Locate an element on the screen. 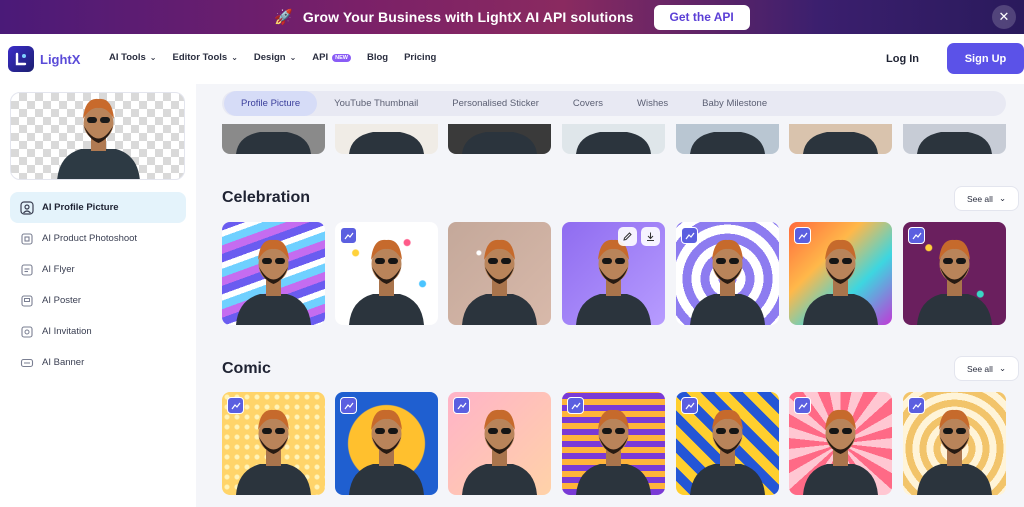 This screenshot has width=1024, height=507. card-actions is located at coordinates (639, 236).